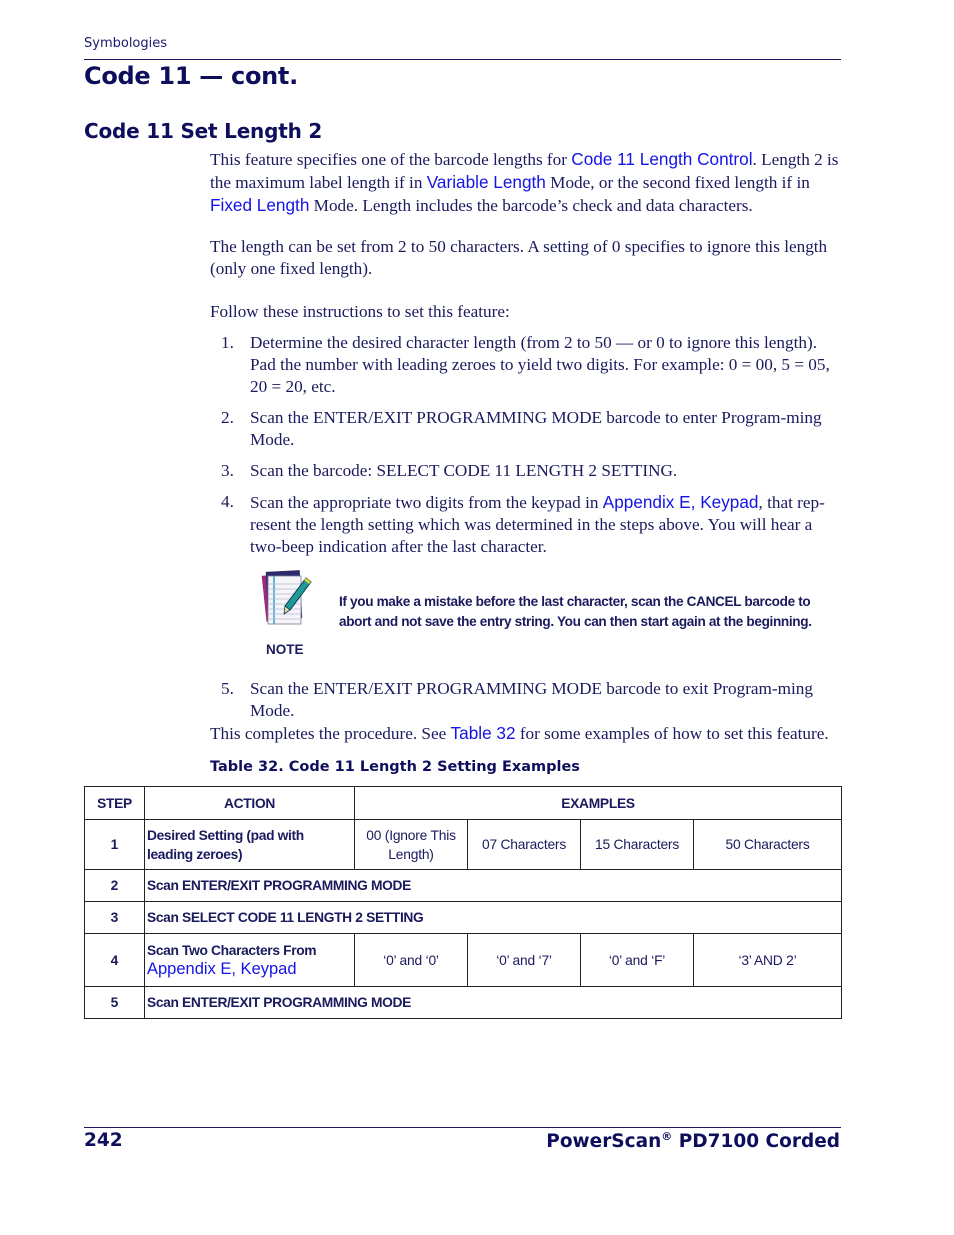 The width and height of the screenshot is (954, 1235). I want to click on variable-length-link: Variable Length, so click(486, 182).